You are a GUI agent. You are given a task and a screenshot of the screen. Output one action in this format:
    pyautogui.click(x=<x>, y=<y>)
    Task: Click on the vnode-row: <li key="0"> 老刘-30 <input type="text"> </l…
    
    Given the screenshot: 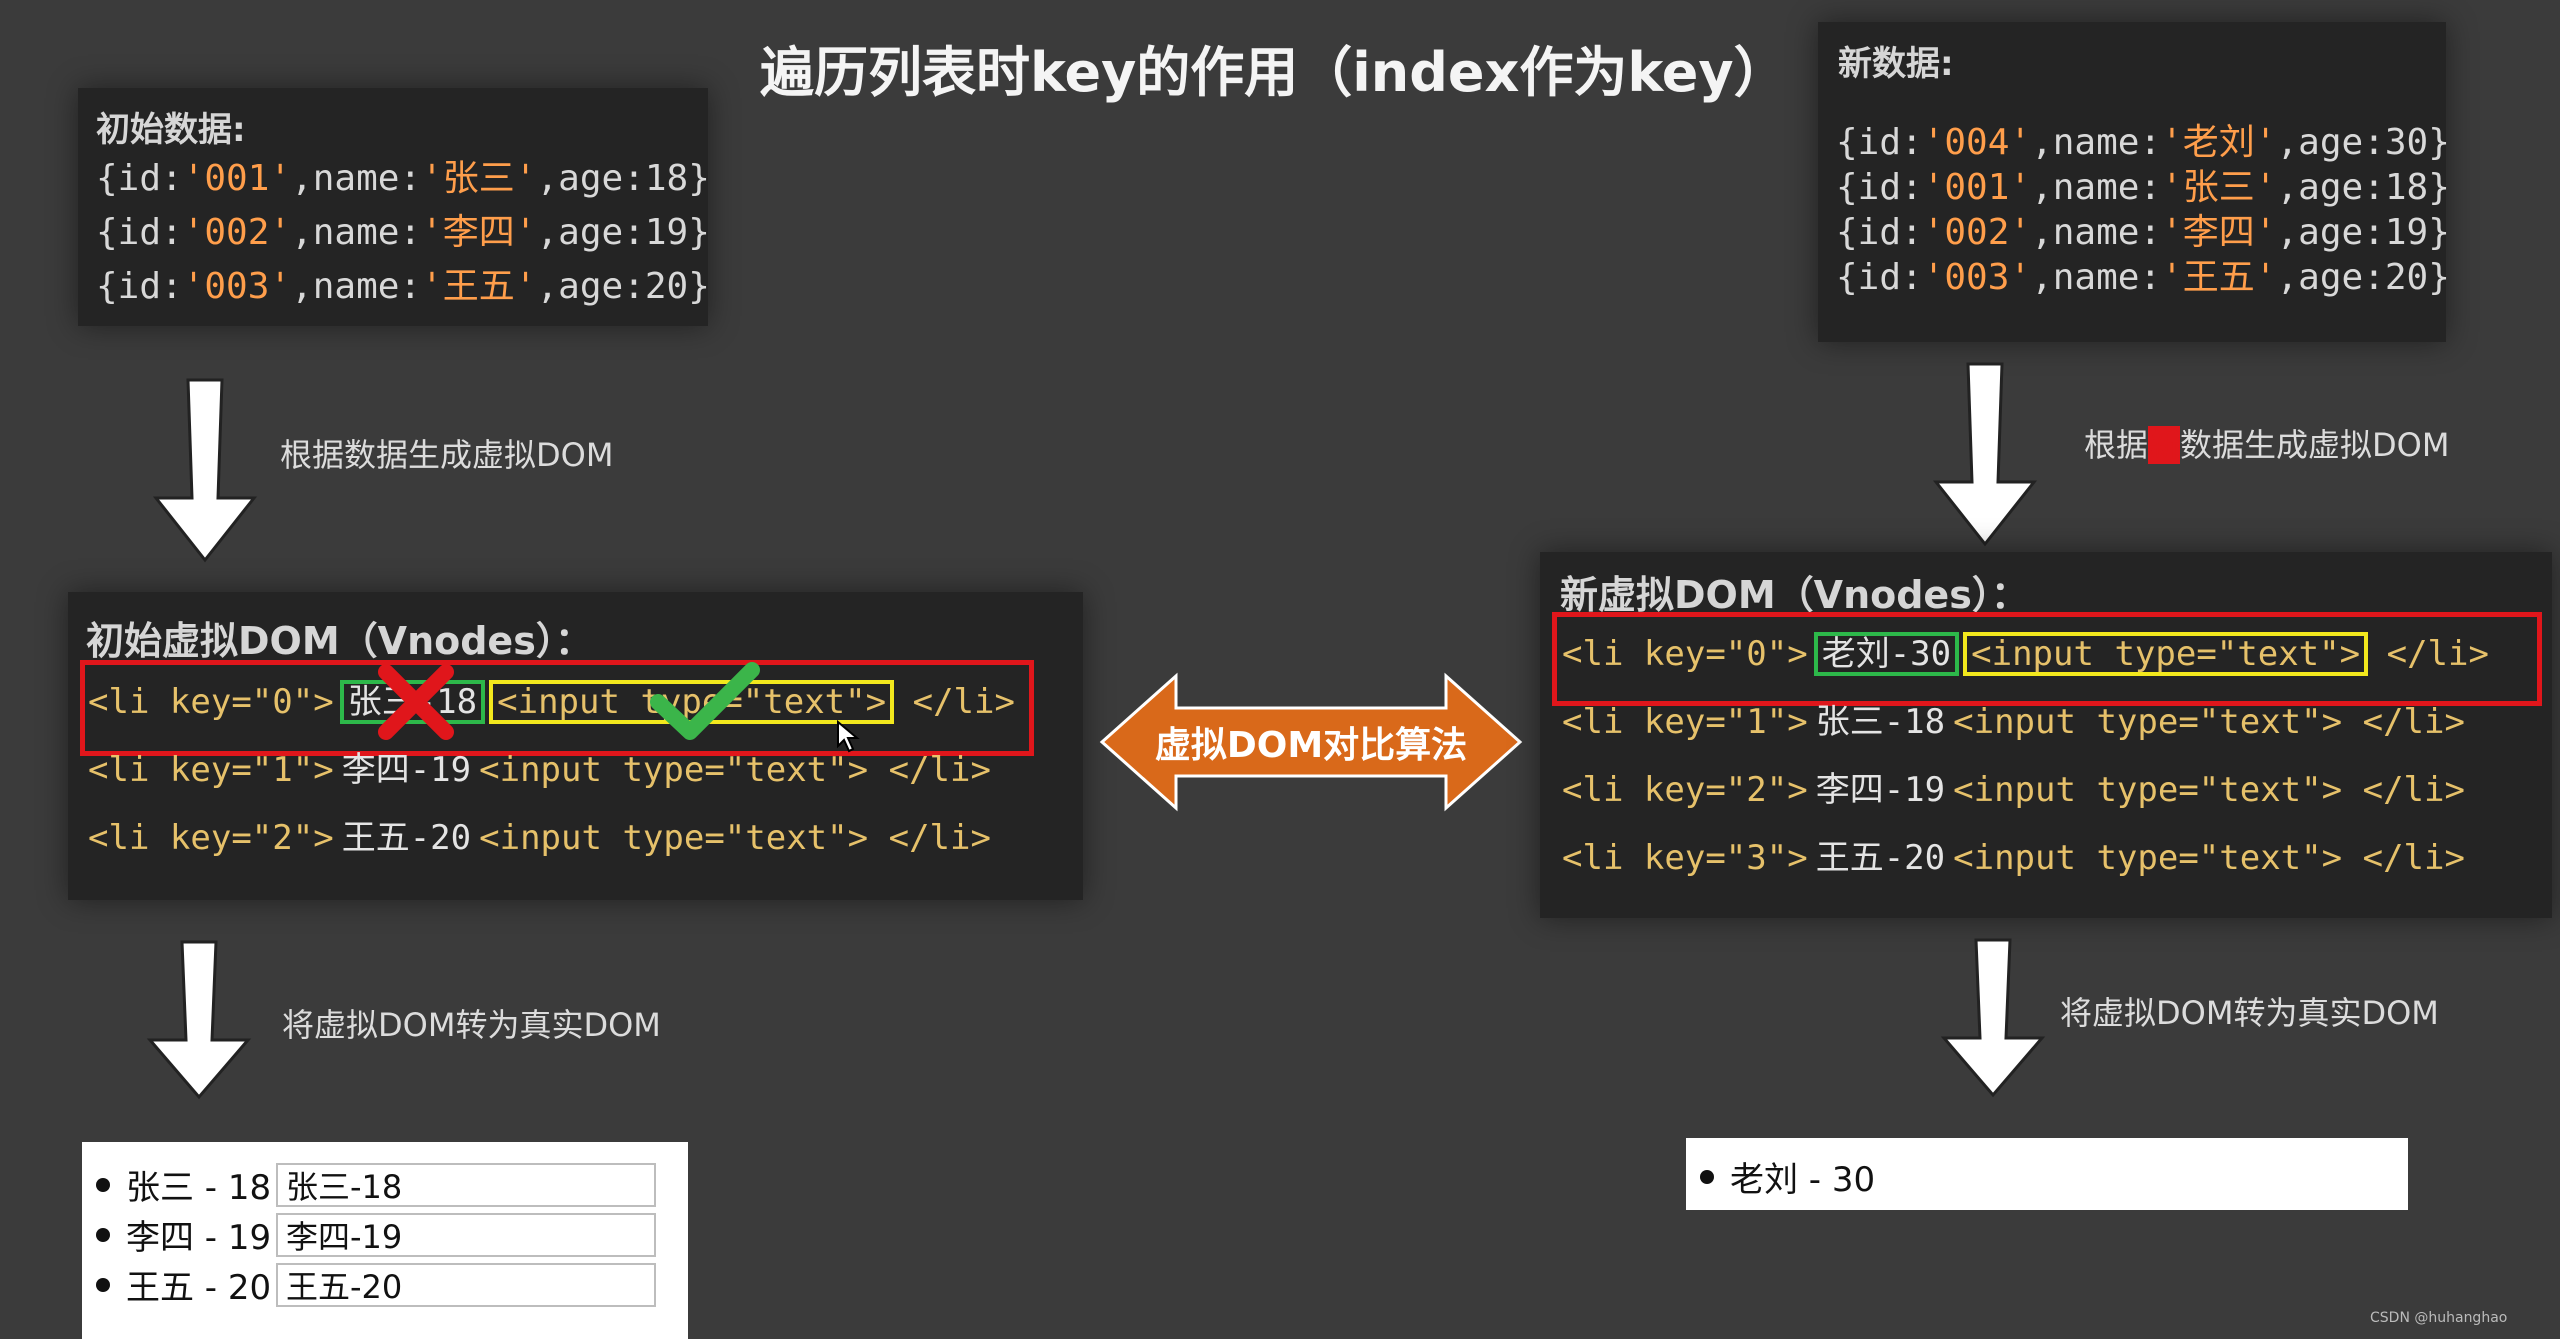 What is the action you would take?
    pyautogui.click(x=2025, y=654)
    